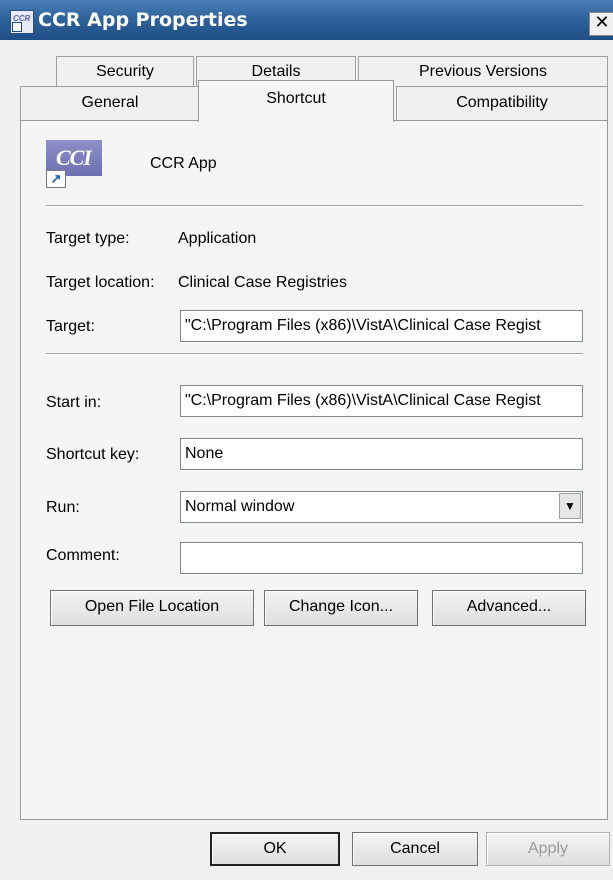  I want to click on dropdown-arrow-icon: ▼, so click(570, 506).